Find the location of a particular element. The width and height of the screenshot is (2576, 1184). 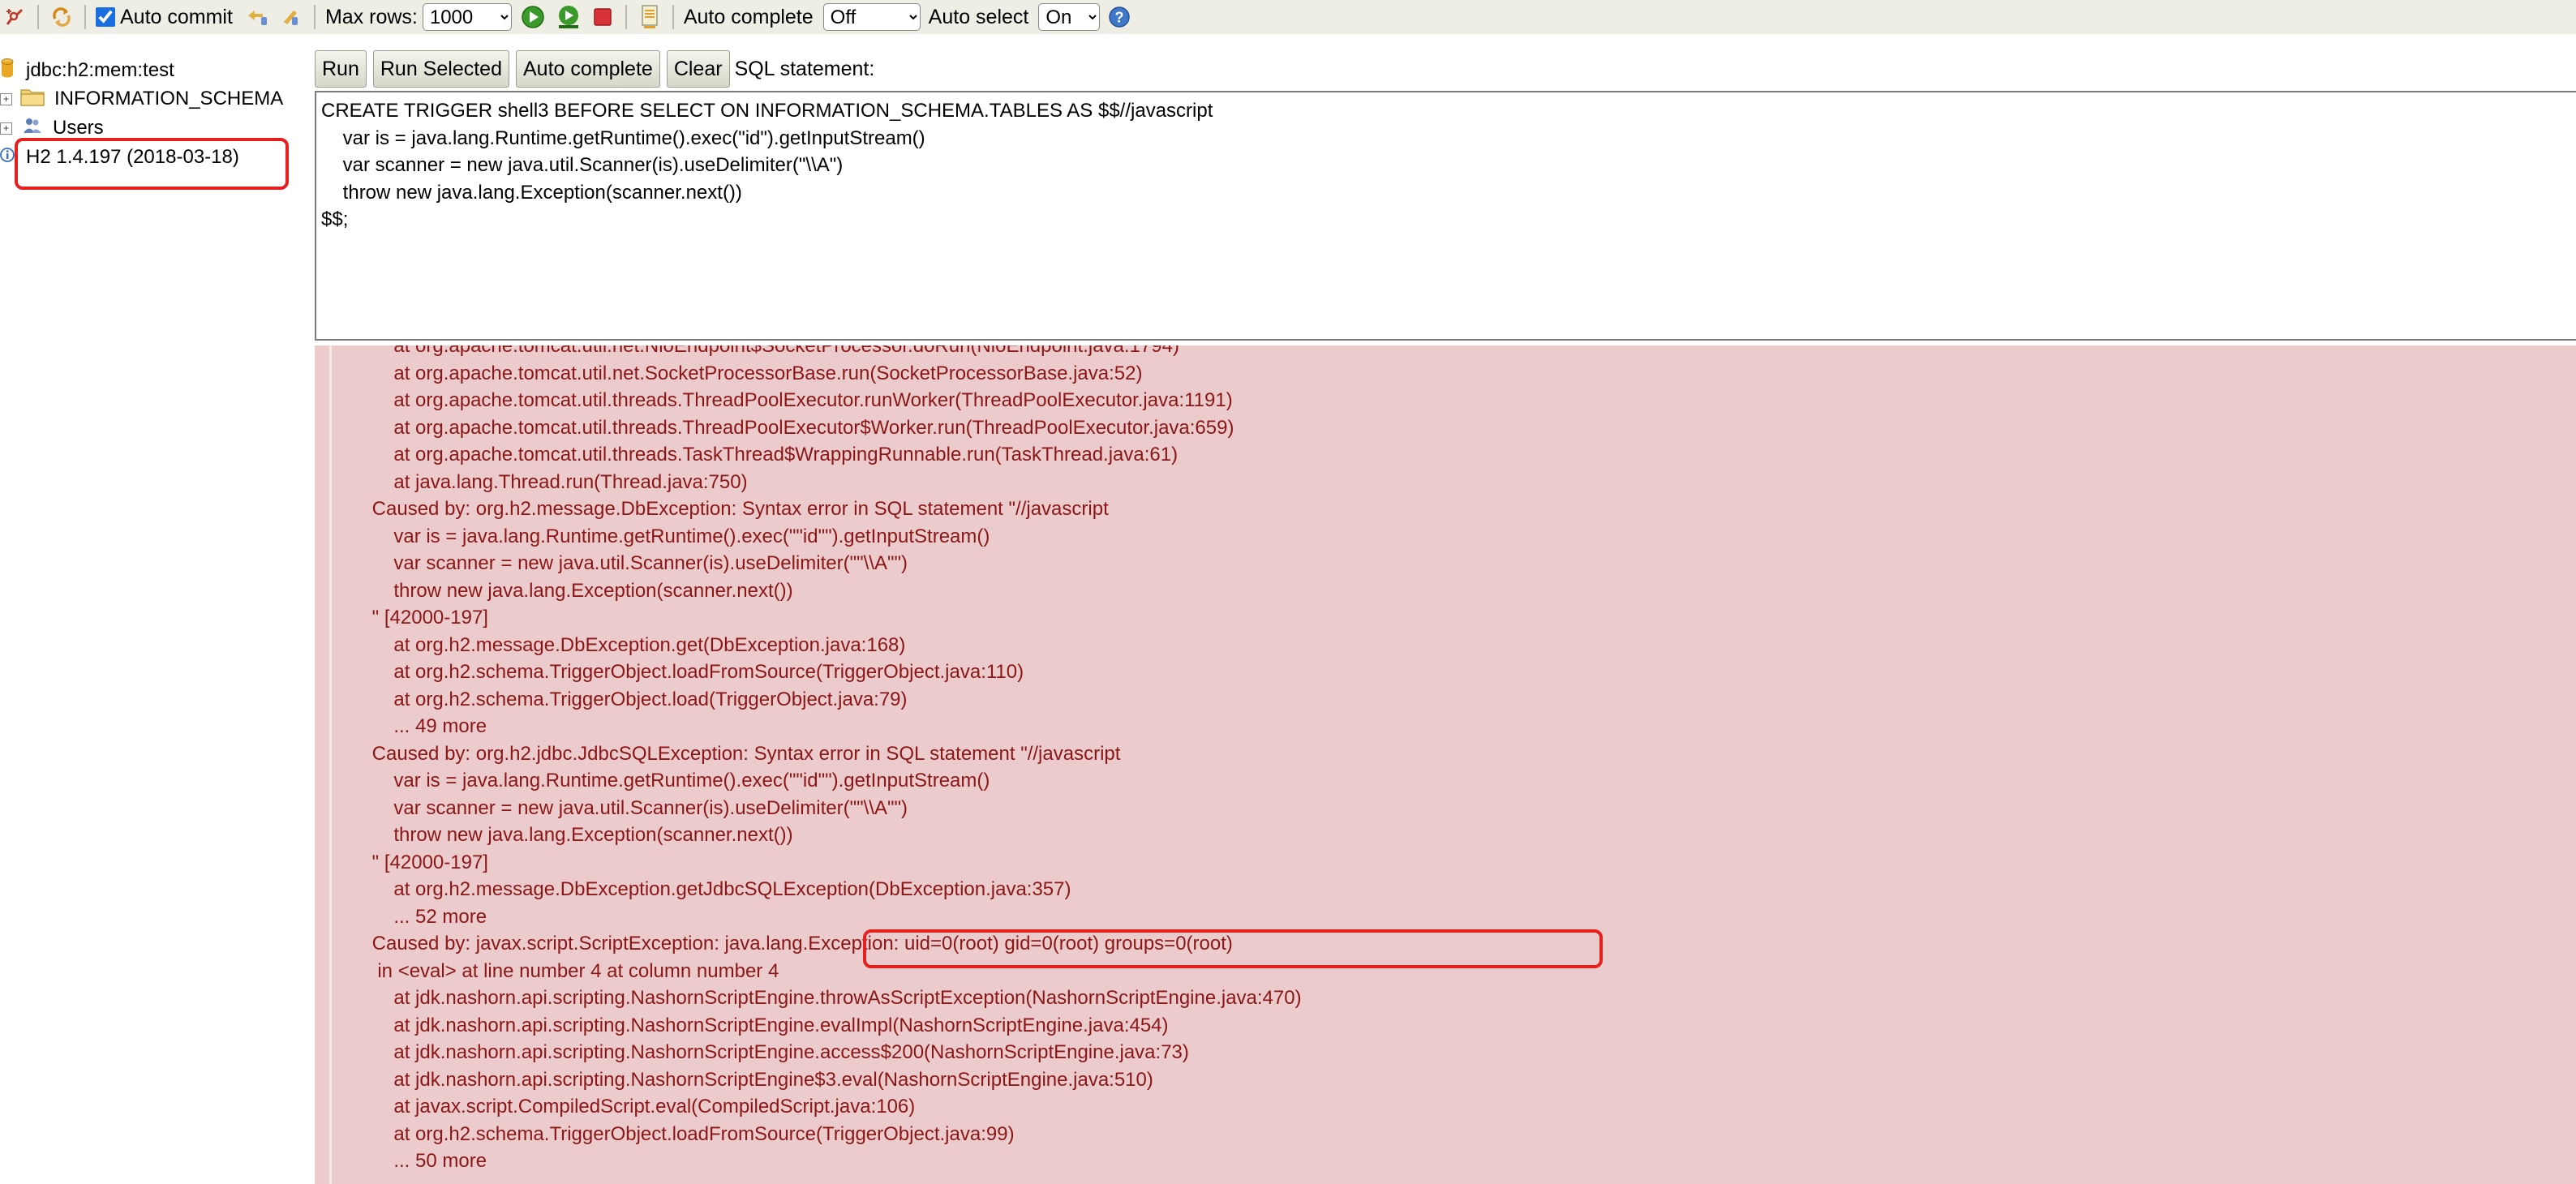

tree-connection: jdbc:h2:mem:test is located at coordinates (87, 70).